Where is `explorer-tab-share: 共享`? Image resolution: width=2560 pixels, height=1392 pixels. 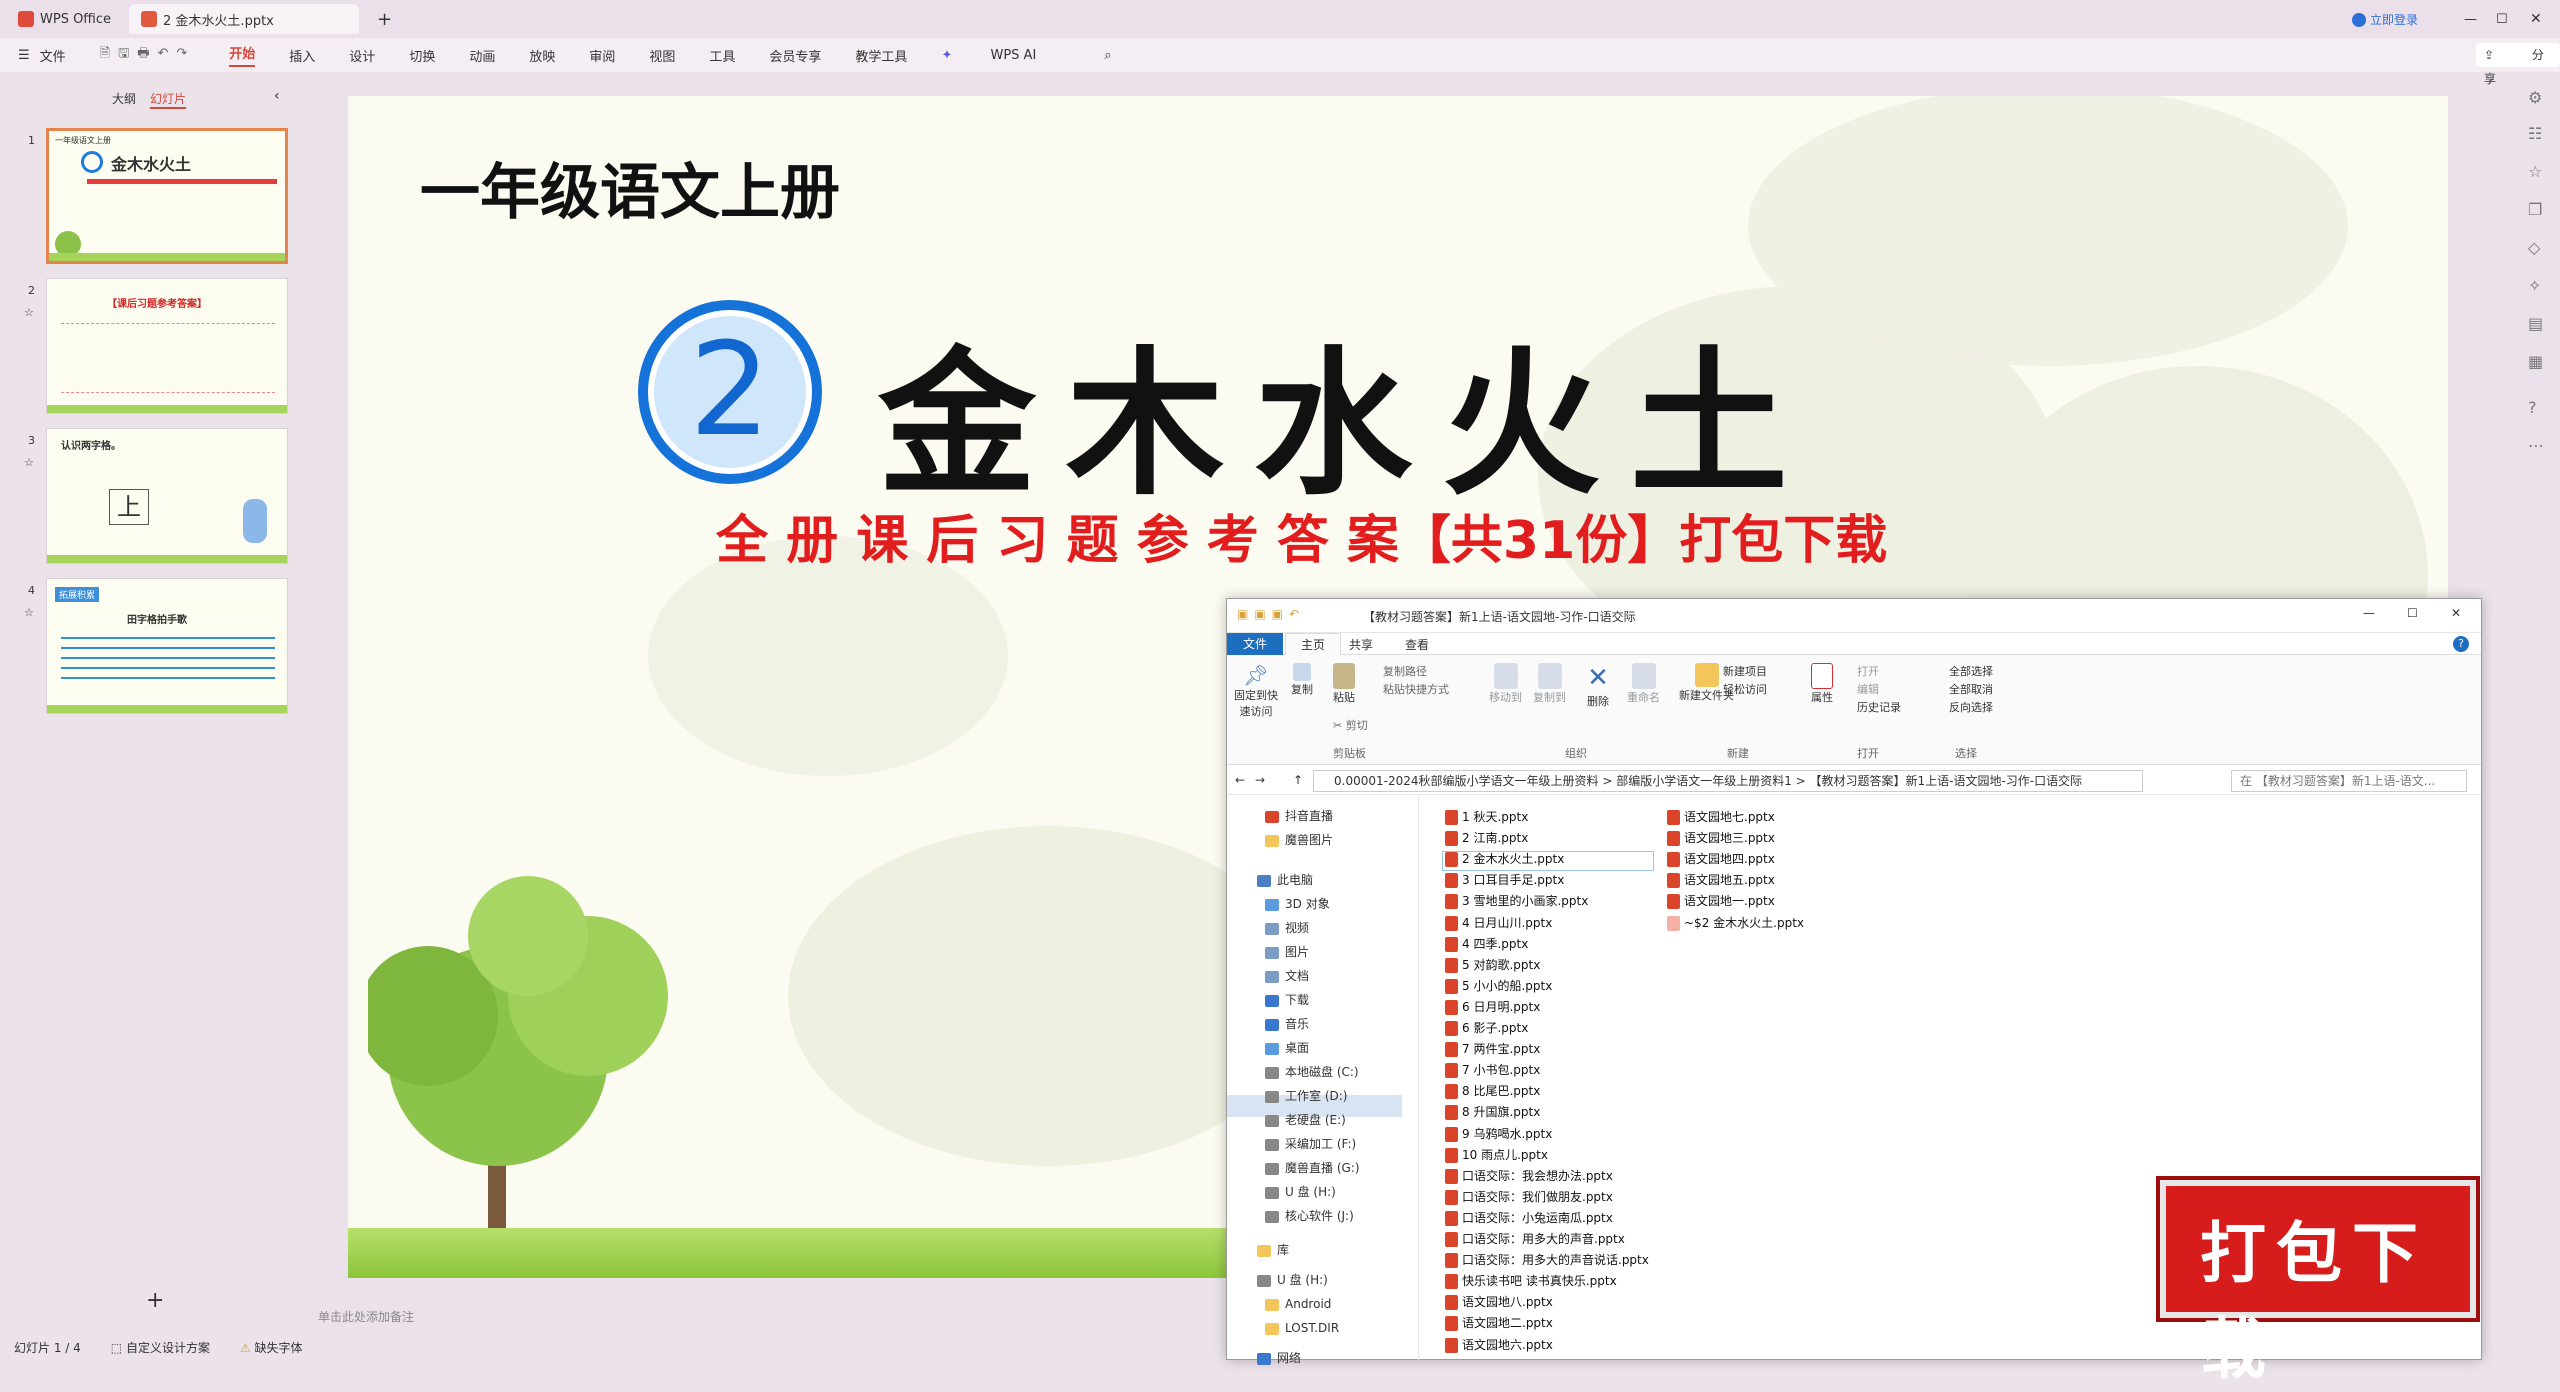
explorer-tab-share: 共享 is located at coordinates (1361, 644).